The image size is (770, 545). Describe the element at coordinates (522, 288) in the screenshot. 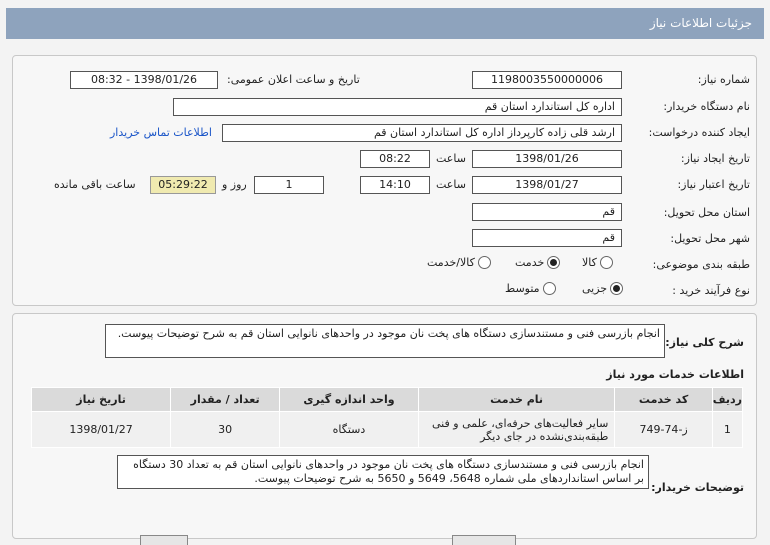

I see `process-medium-label: متوسط` at that location.